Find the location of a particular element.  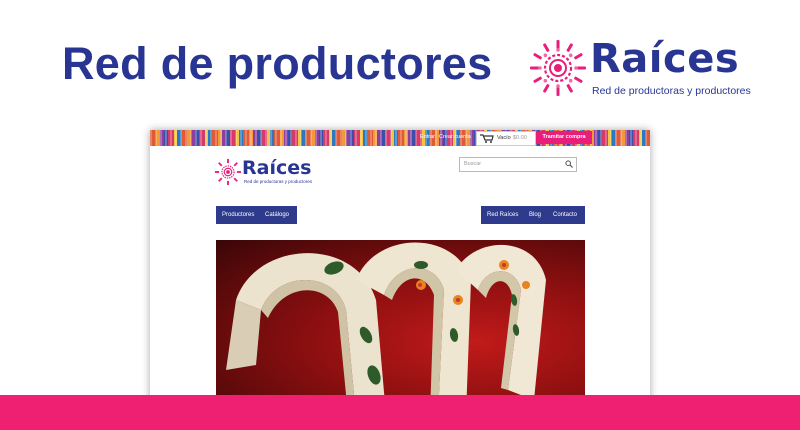

search-input: Buscar is located at coordinates (518, 164).